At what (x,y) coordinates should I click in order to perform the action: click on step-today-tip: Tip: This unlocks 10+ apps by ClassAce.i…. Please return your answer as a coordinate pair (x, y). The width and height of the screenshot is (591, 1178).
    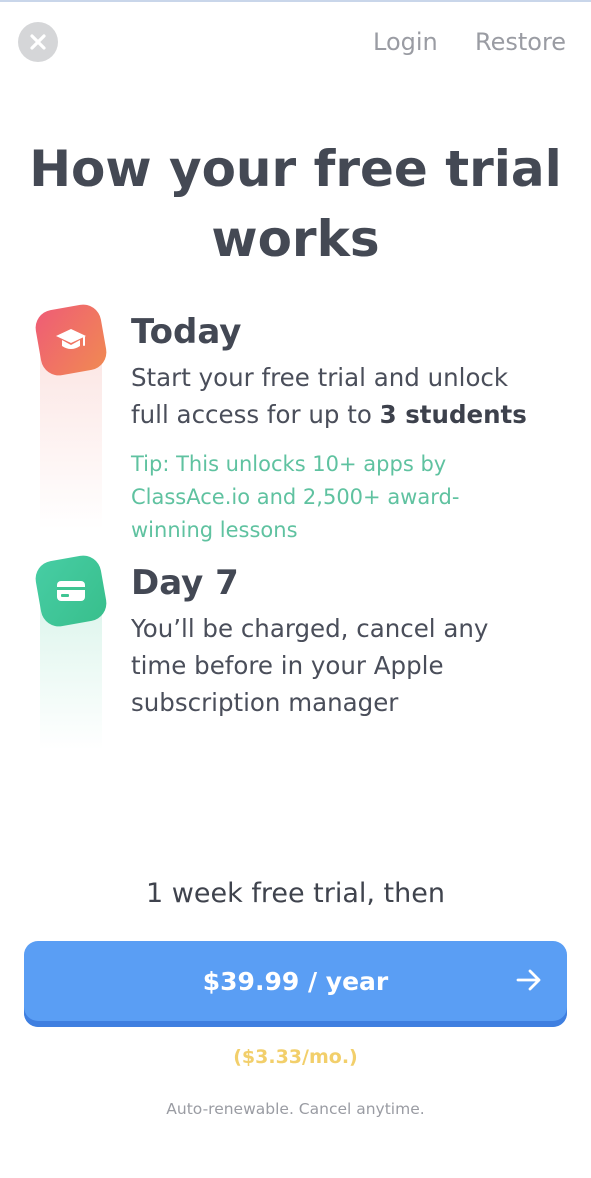
    Looking at the image, I should click on (295, 497).